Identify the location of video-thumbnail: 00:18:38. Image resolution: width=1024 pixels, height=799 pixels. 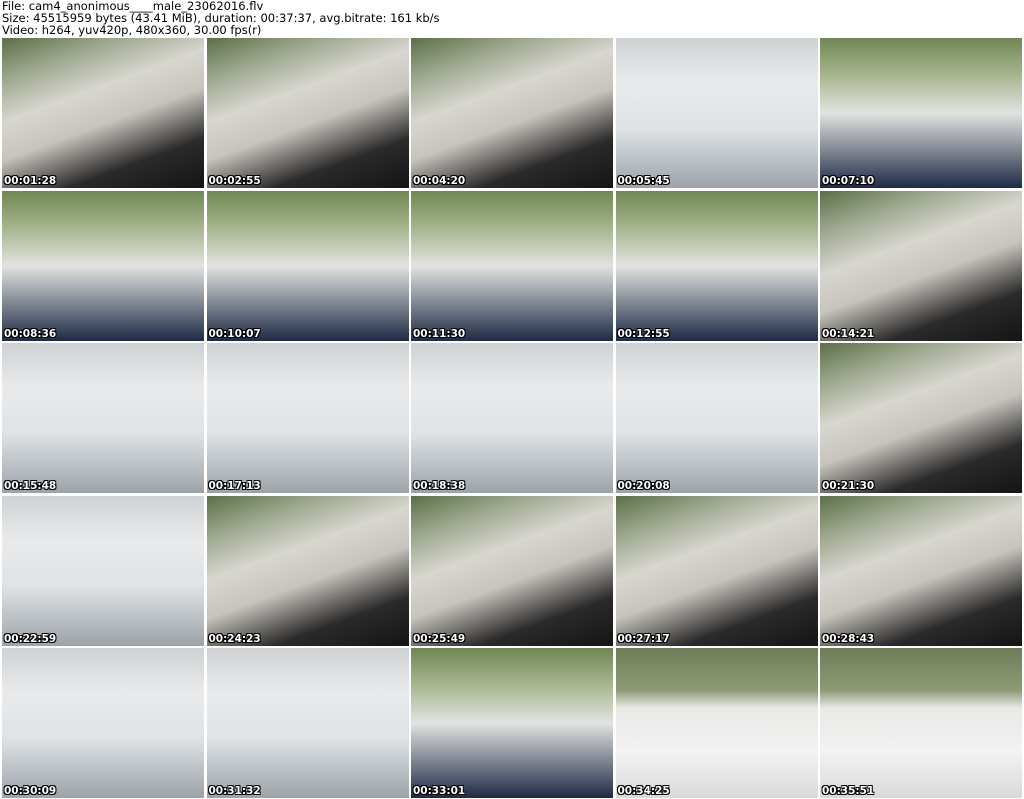
(512, 418).